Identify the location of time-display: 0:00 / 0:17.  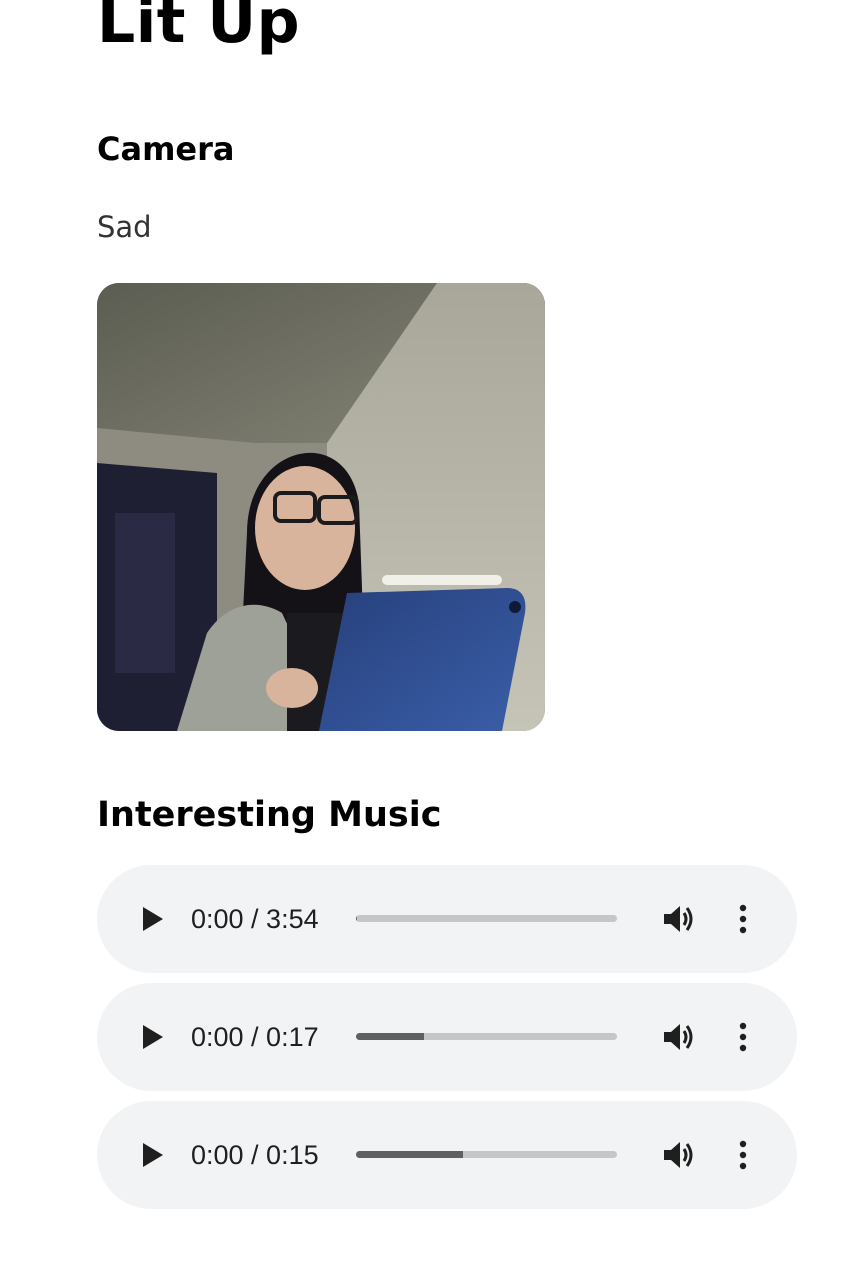
(255, 1037).